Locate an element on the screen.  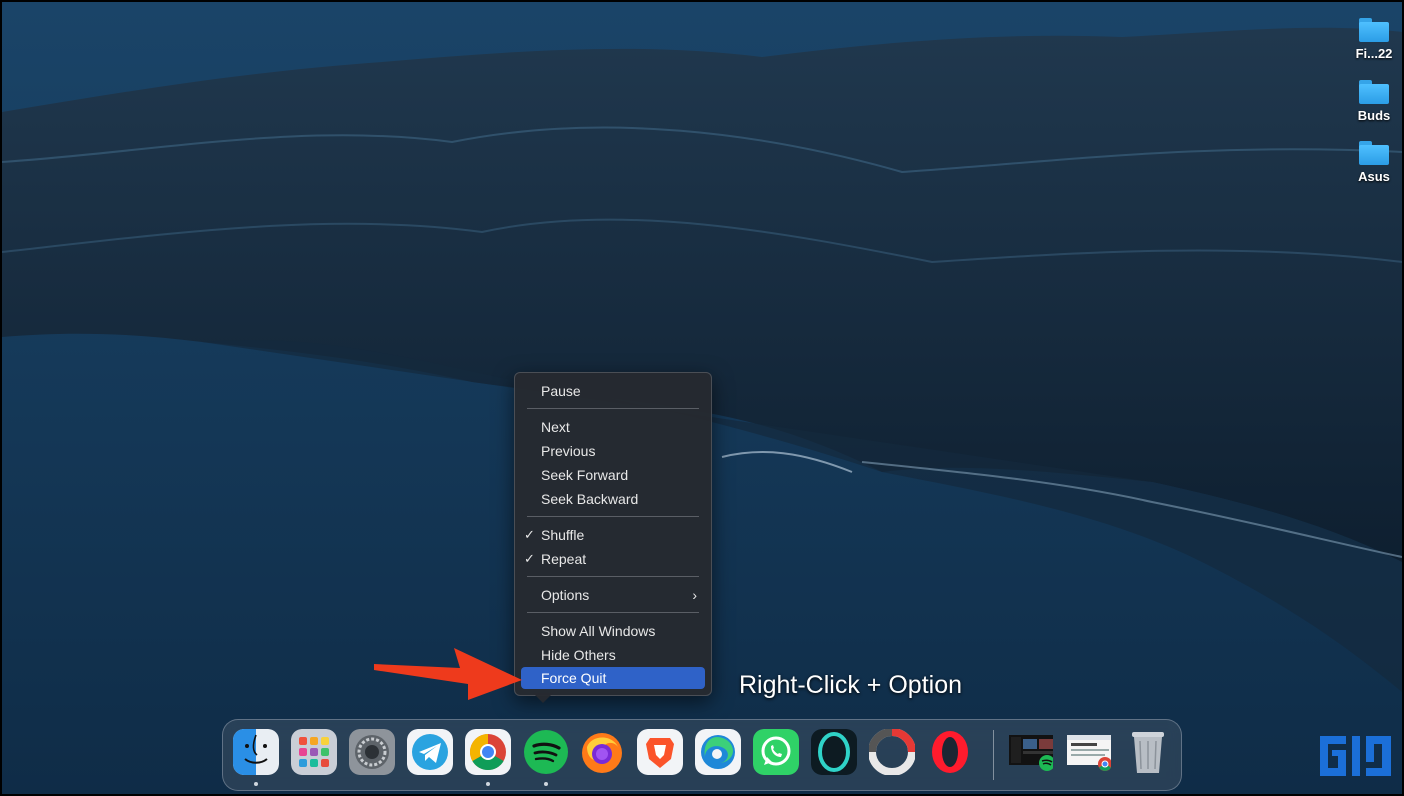
dock-item-telegram is located at coordinates (430, 752).